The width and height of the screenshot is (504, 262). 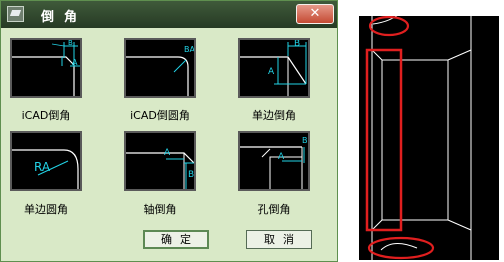 What do you see at coordinates (169, 14) in the screenshot?
I see `title-bar: 倒角 ✕` at bounding box center [169, 14].